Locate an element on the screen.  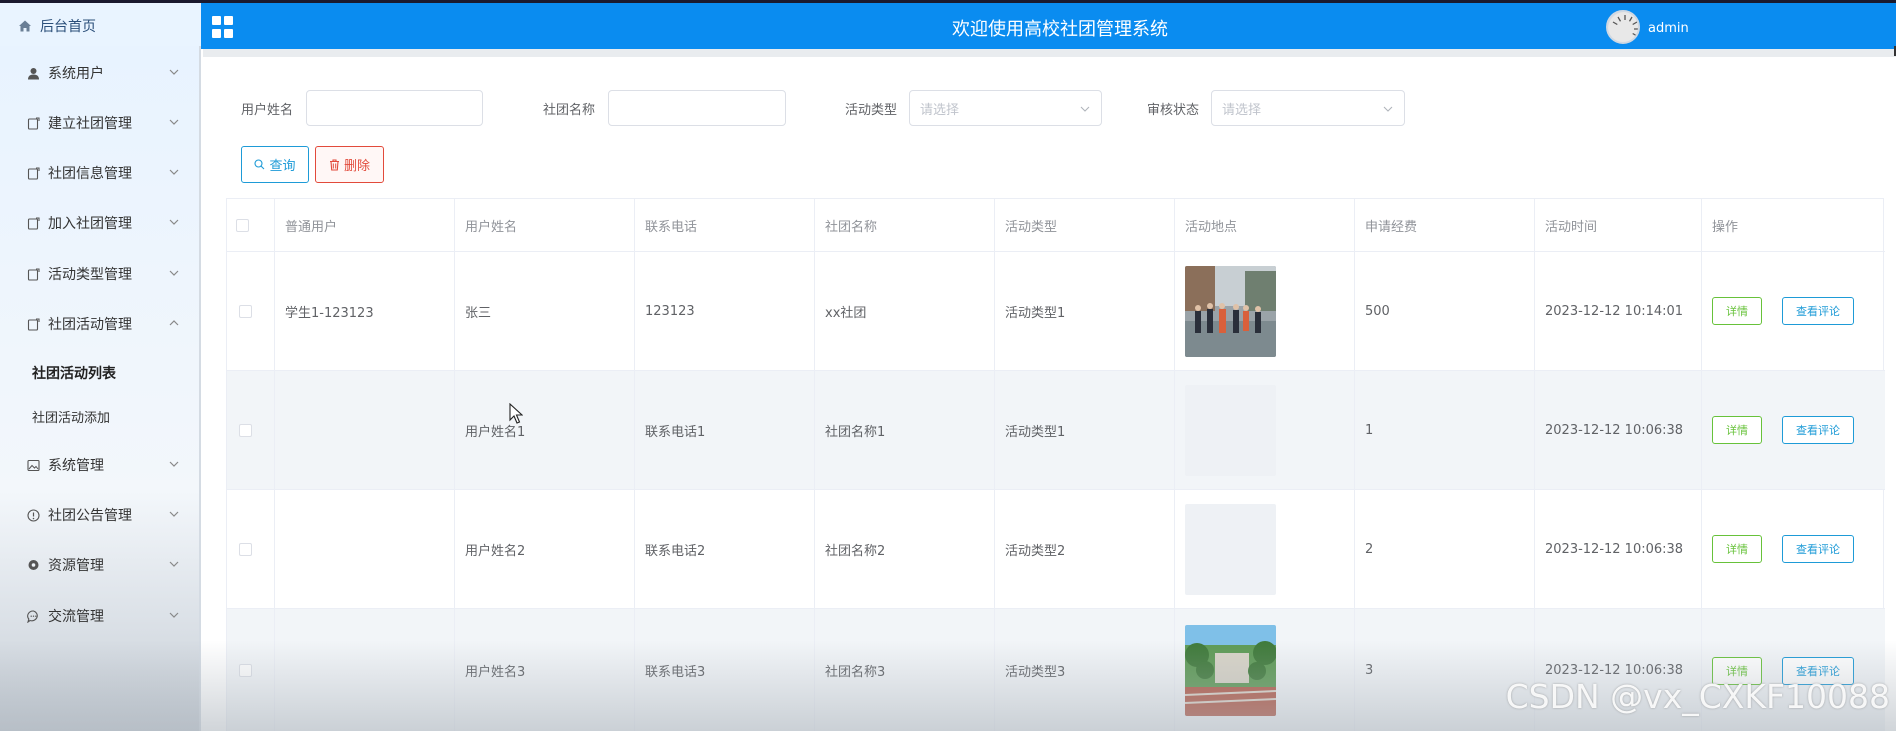
sidebar-item-system-manage: 系统管理 is located at coordinates (100, 465).